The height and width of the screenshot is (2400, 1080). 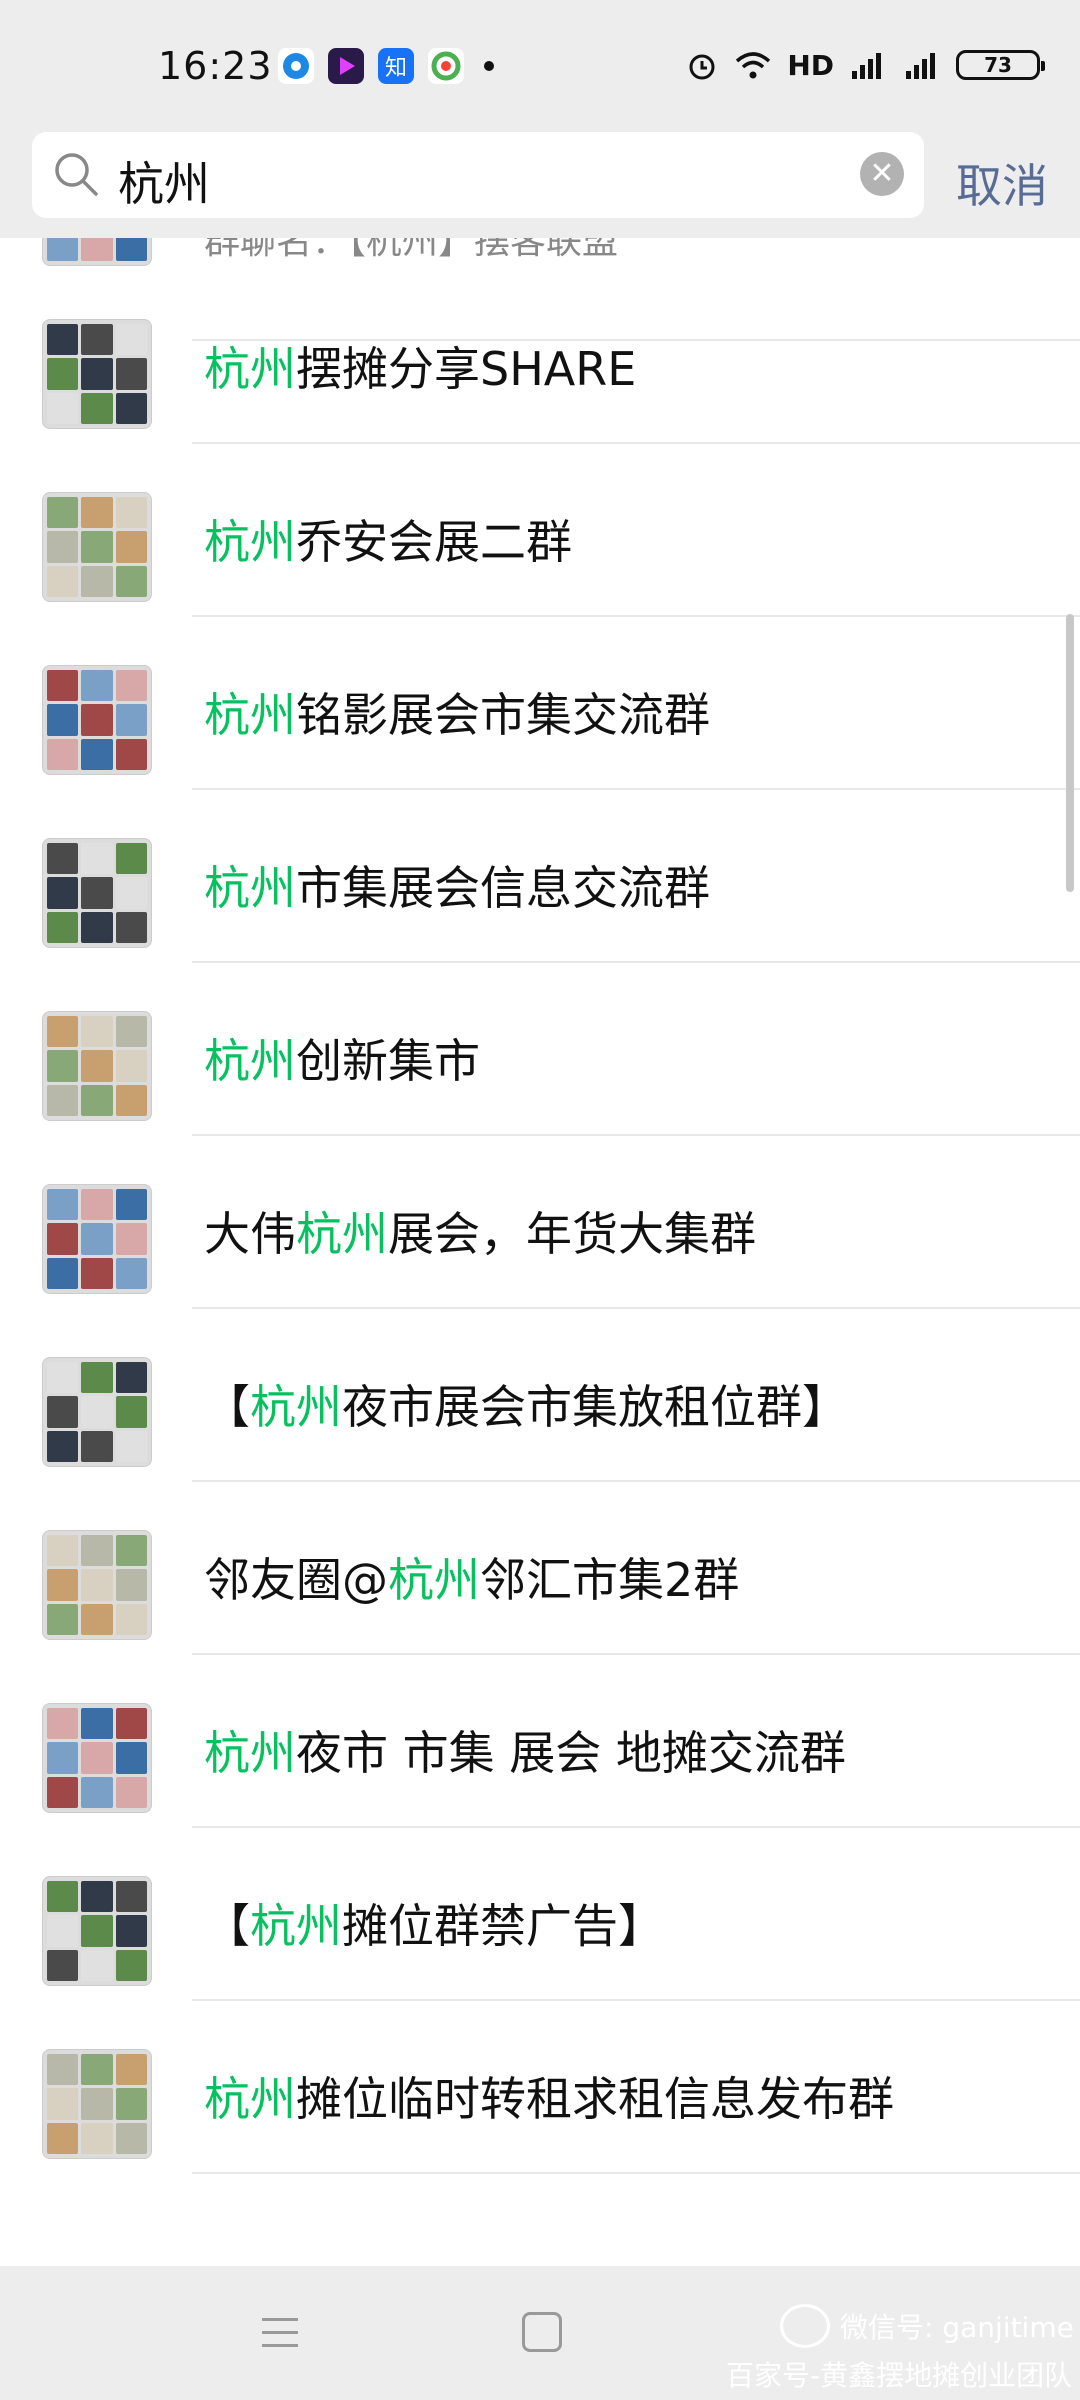 What do you see at coordinates (1070, 753) in the screenshot?
I see `scrollbar` at bounding box center [1070, 753].